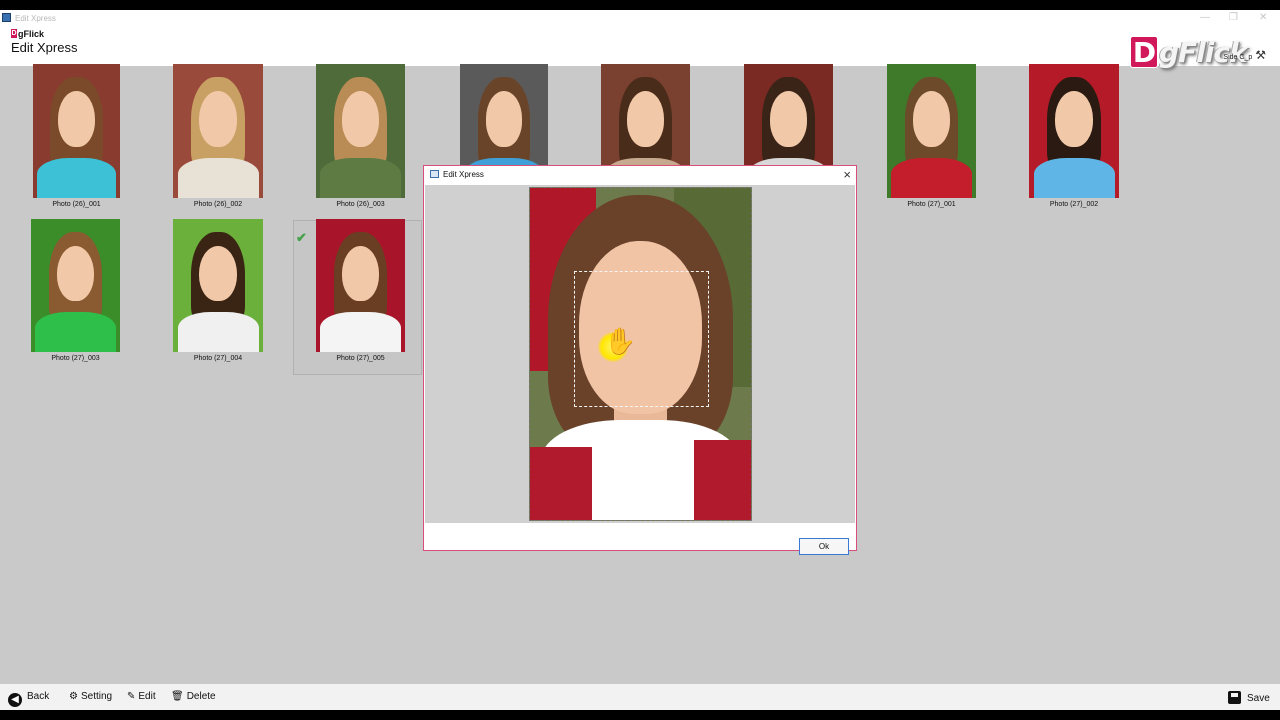  What do you see at coordinates (434, 174) in the screenshot?
I see `dialog-app-icon` at bounding box center [434, 174].